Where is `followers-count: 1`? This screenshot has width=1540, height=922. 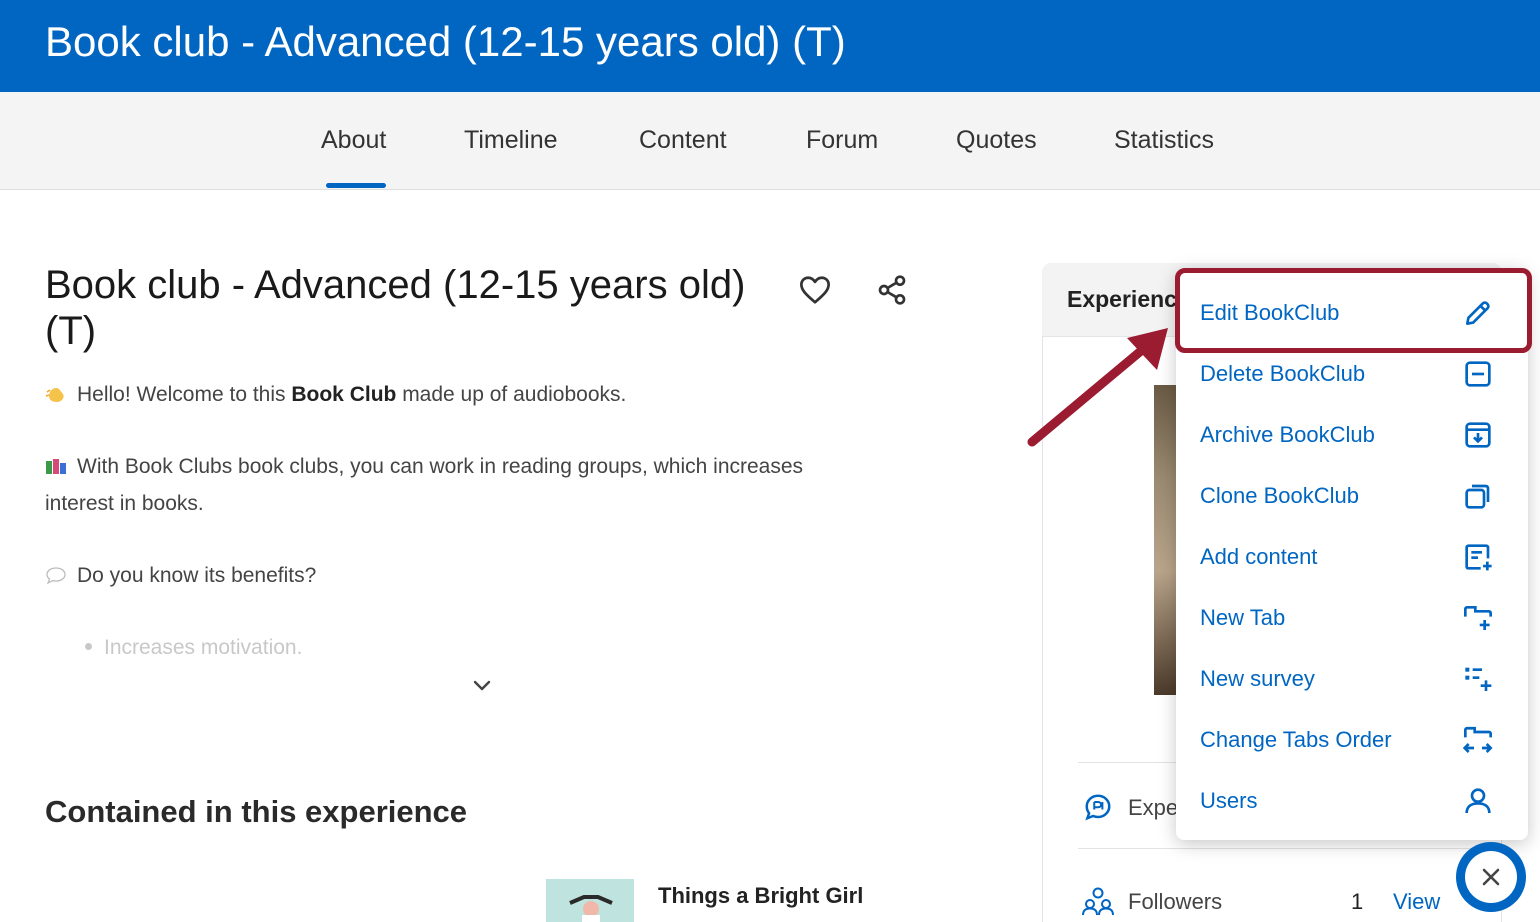 followers-count: 1 is located at coordinates (1357, 901).